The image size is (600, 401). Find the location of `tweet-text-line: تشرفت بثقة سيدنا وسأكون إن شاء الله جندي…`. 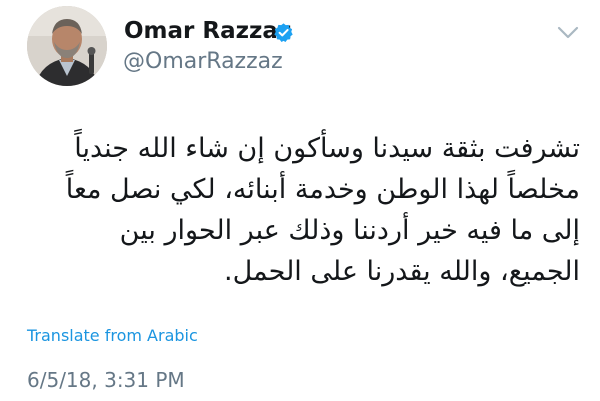

tweet-text-line: تشرفت بثقة سيدنا وسأكون إن شاء الله جندي… is located at coordinates (327, 148).